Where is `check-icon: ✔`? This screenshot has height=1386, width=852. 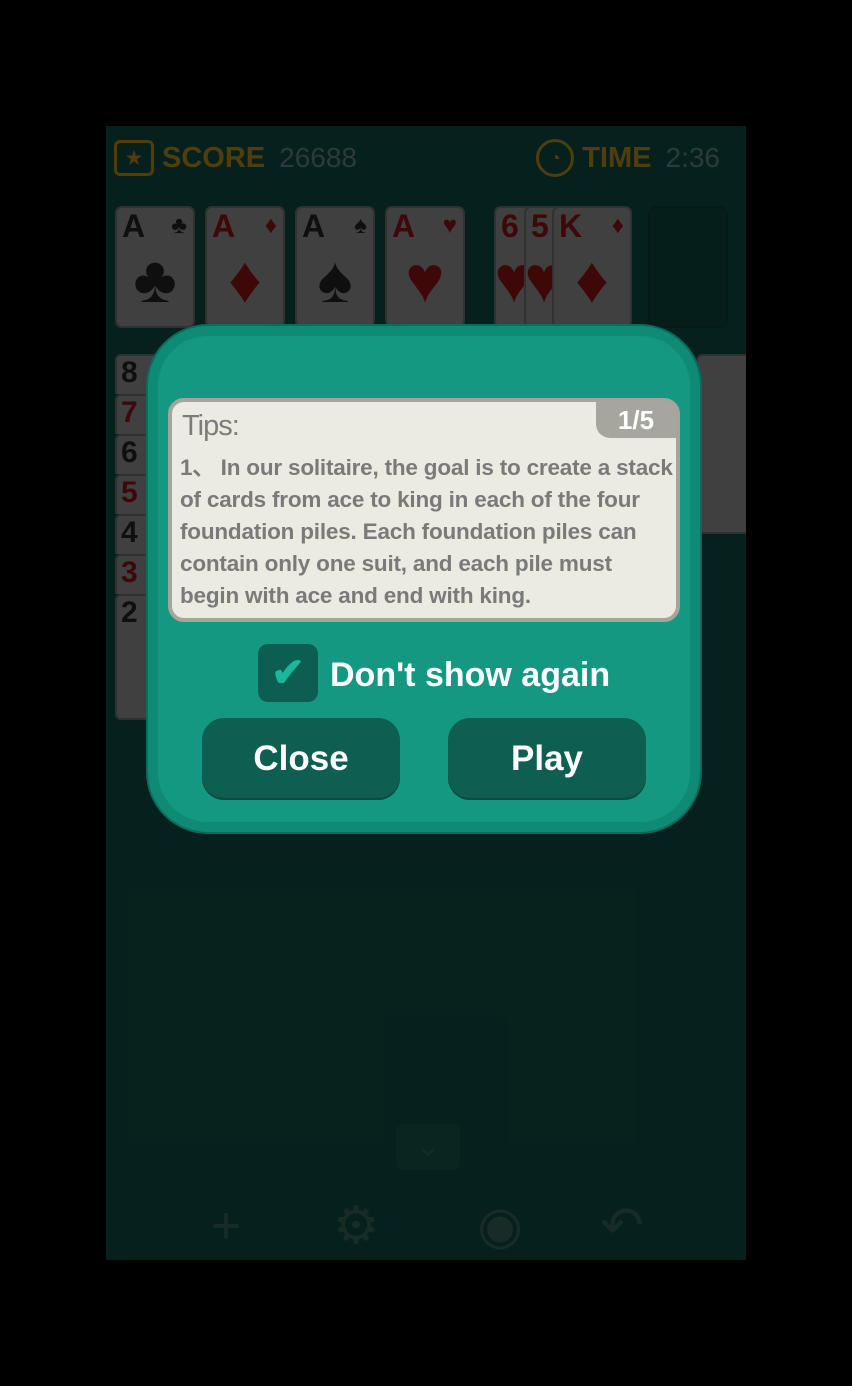
check-icon: ✔ is located at coordinates (288, 673).